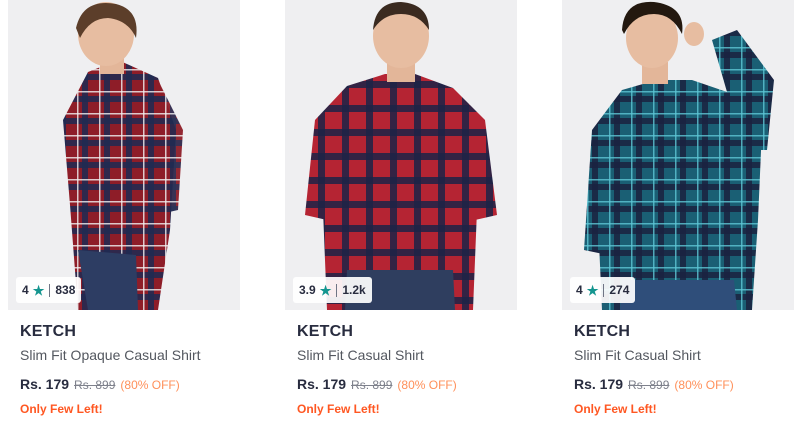  I want to click on rating-badge: 3.9 ★ 1.2k, so click(332, 290).